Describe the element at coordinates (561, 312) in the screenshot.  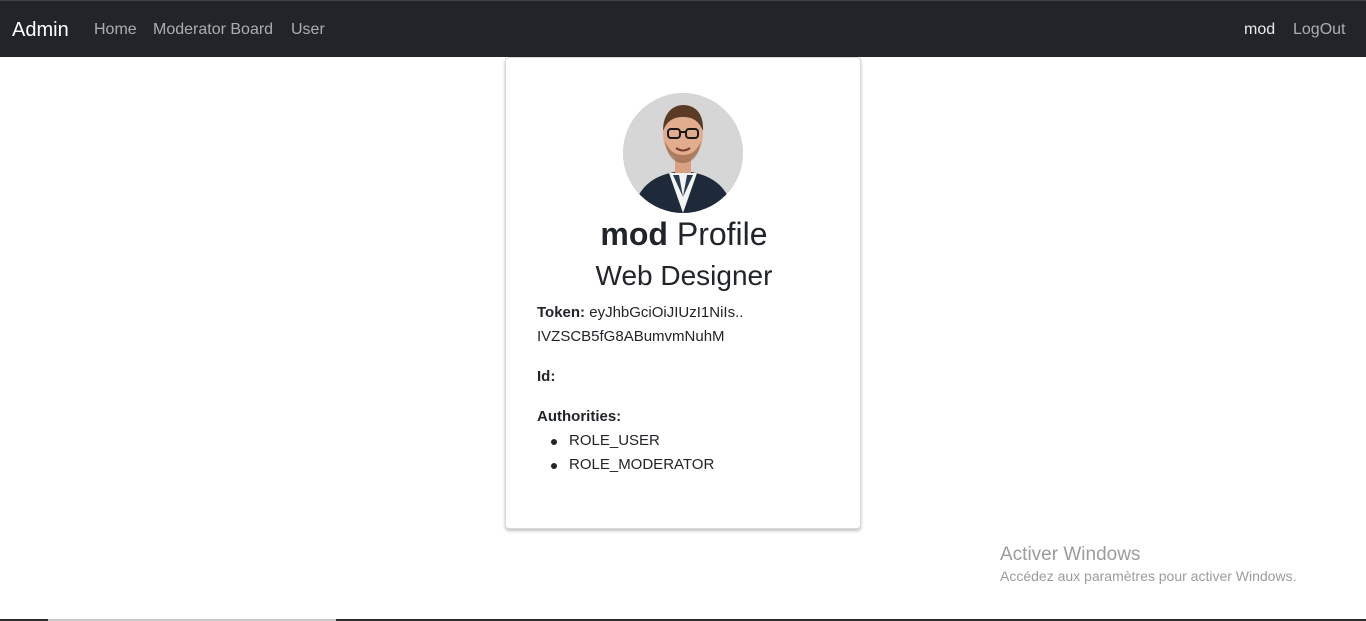
I see `token-label: Token:` at that location.